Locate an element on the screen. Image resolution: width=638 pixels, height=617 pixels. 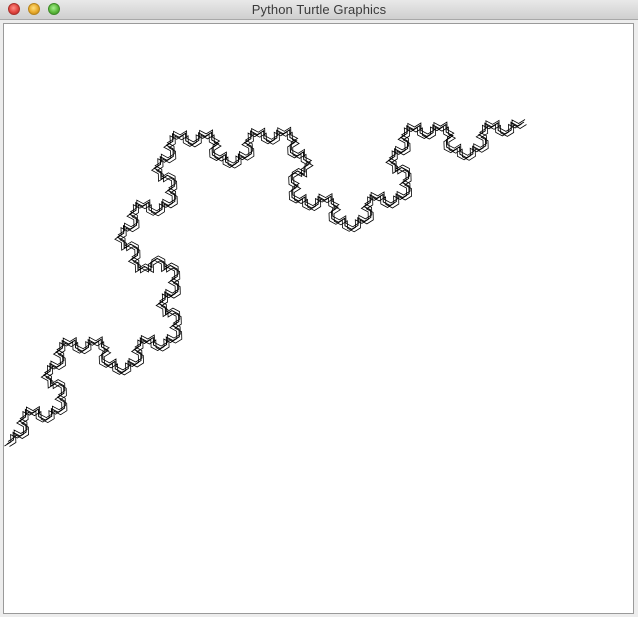
window-title: Python Turtle Graphics is located at coordinates (319, 9).